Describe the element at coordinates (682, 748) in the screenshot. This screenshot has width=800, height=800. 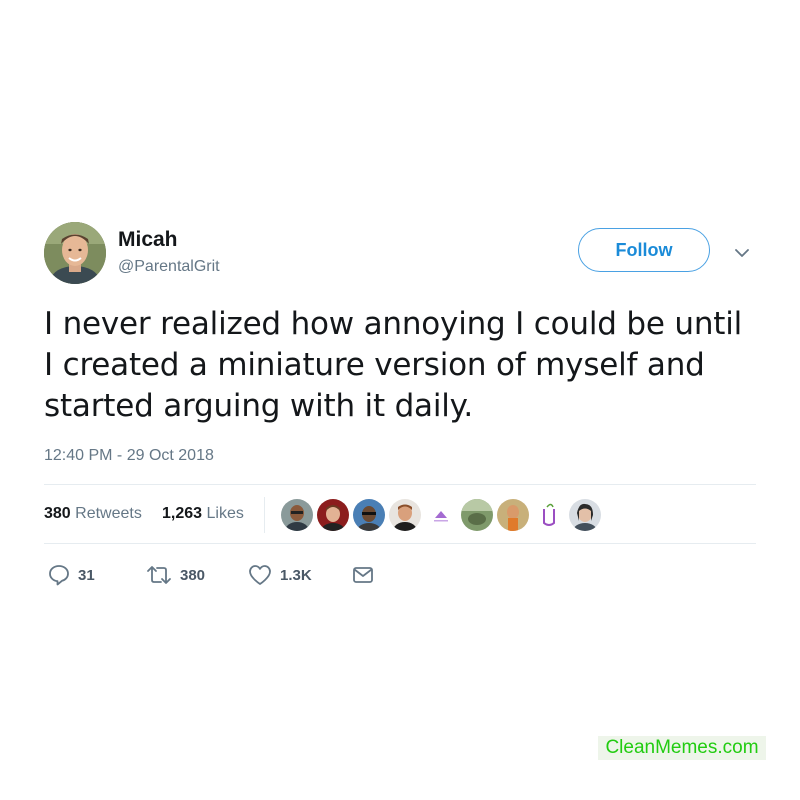
I see `watermark: CleanMemes.com` at that location.